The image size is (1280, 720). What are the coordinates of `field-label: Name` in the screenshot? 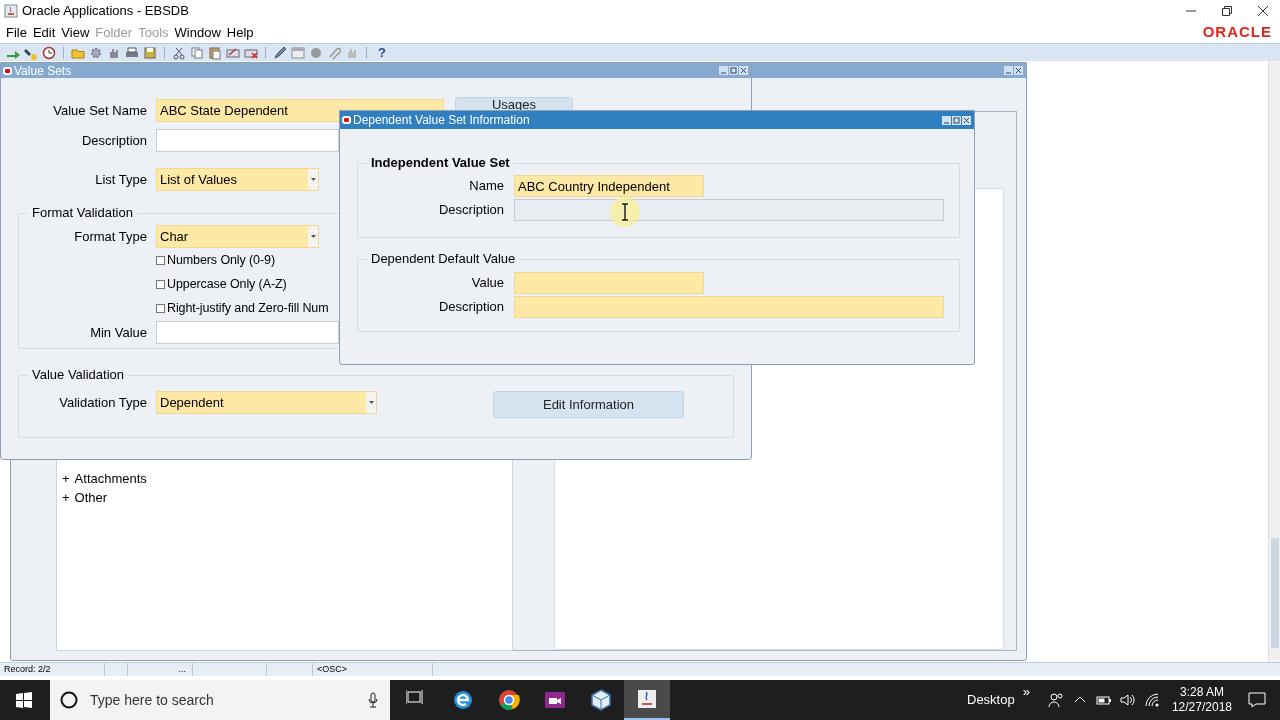 It's located at (486, 186).